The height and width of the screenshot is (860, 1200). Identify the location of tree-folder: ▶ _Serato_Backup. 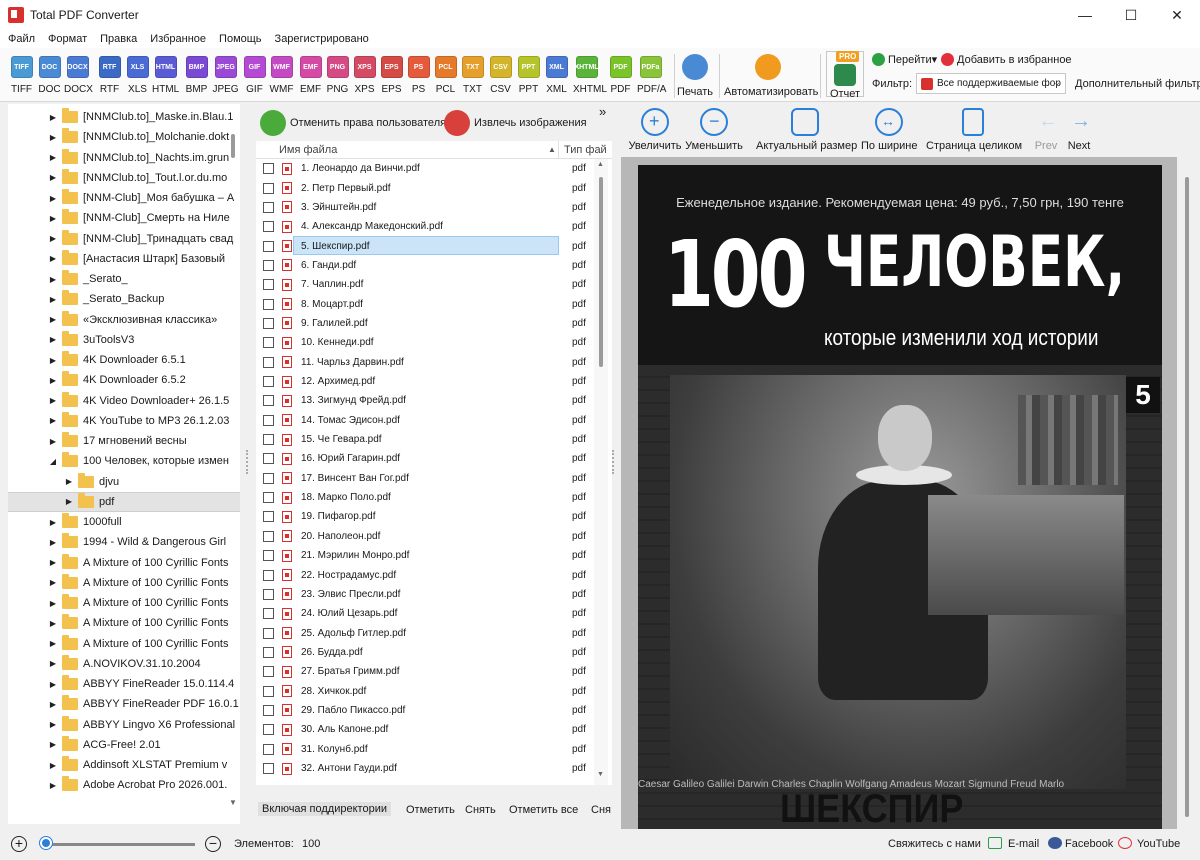
(124, 299).